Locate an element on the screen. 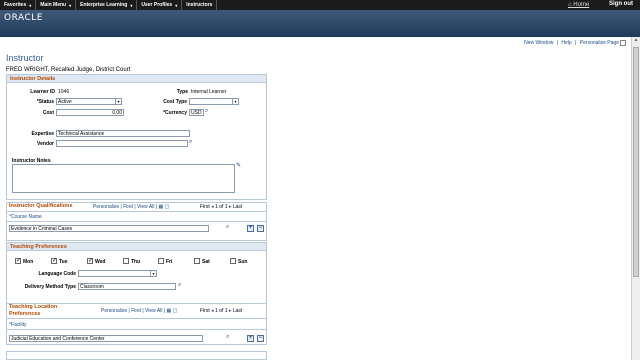  vendor-field is located at coordinates (122, 143).